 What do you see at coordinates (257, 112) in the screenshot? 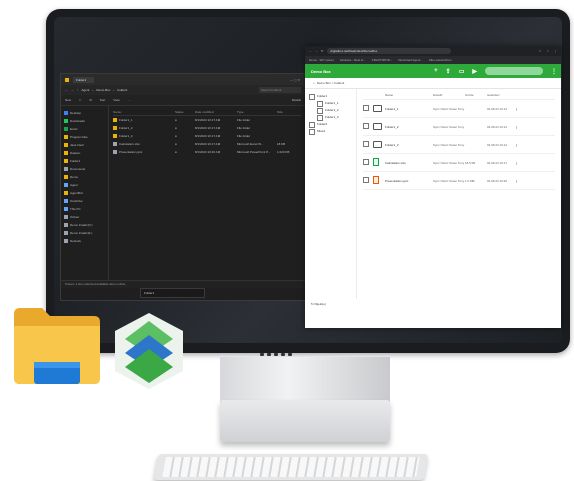
I see `col-type: Type` at bounding box center [257, 112].